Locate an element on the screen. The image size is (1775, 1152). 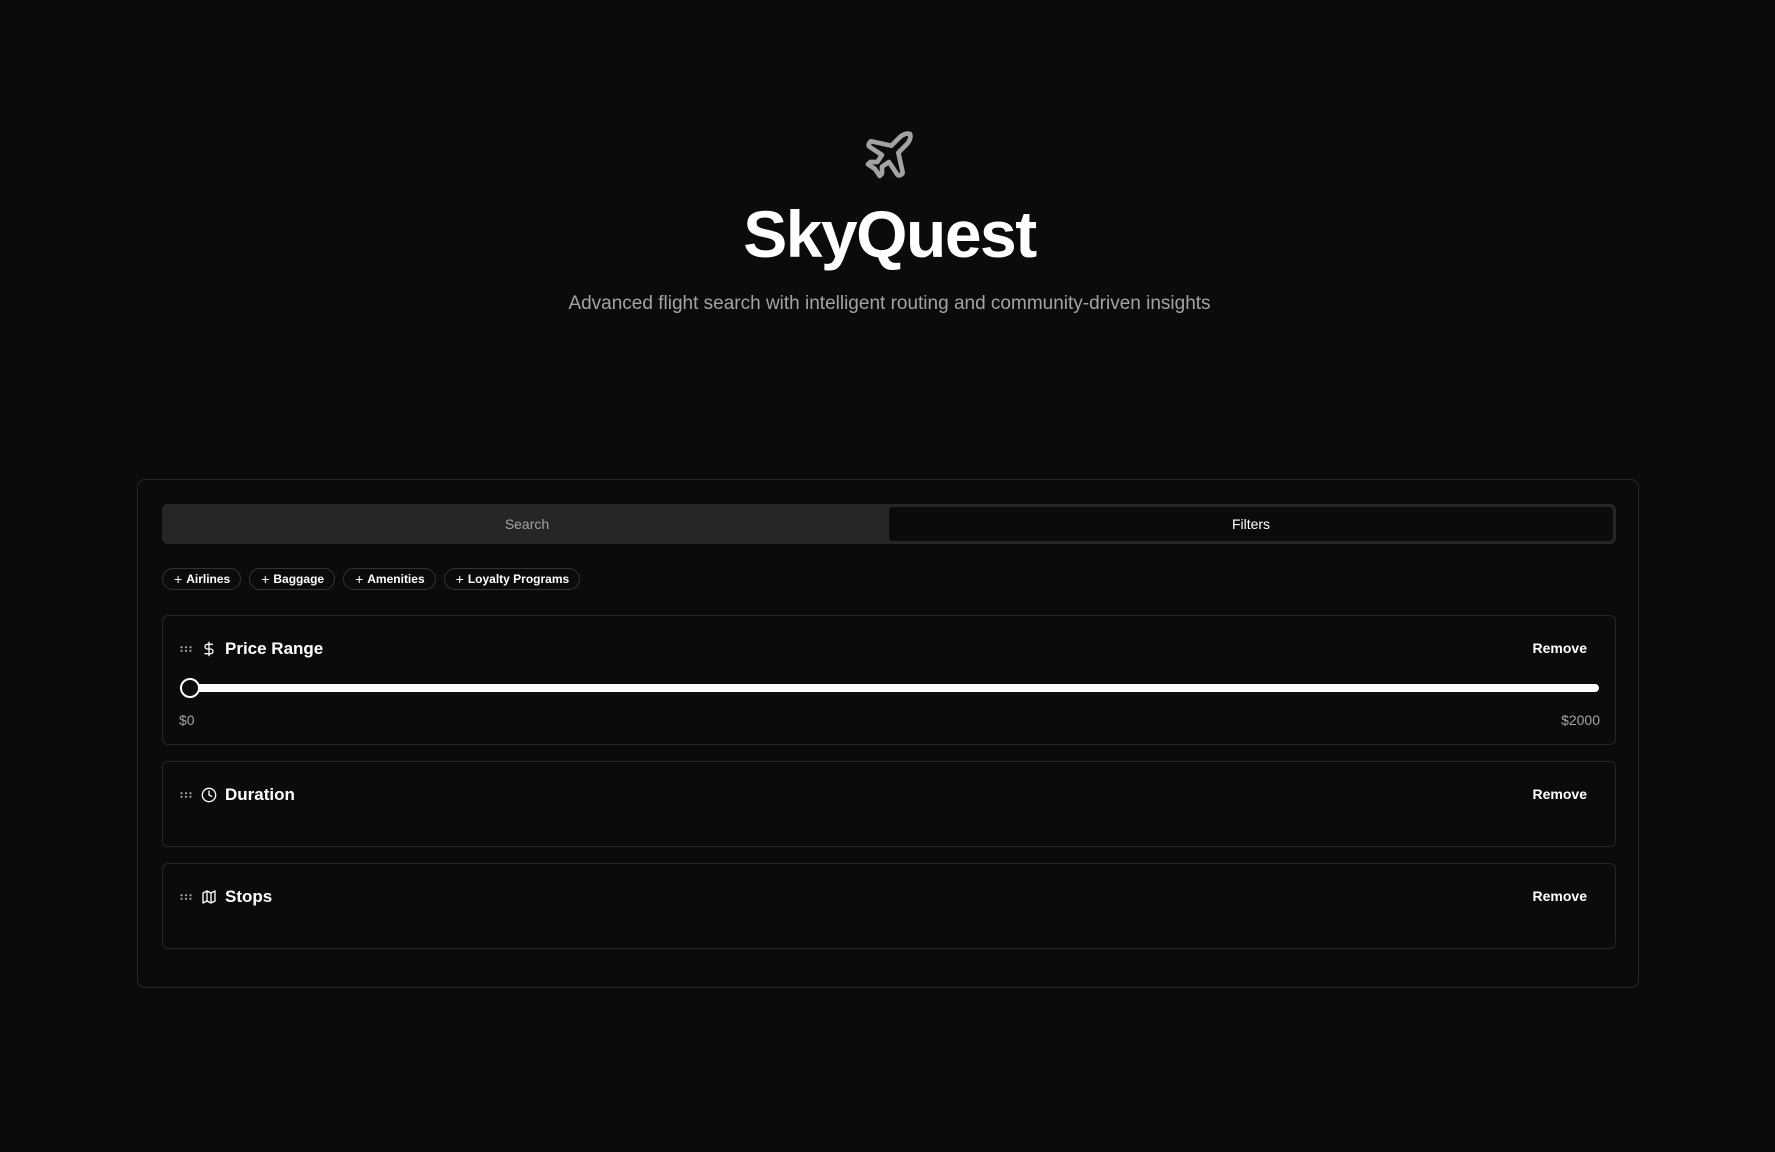
add-airlines-chip: + Airlines is located at coordinates (202, 579).